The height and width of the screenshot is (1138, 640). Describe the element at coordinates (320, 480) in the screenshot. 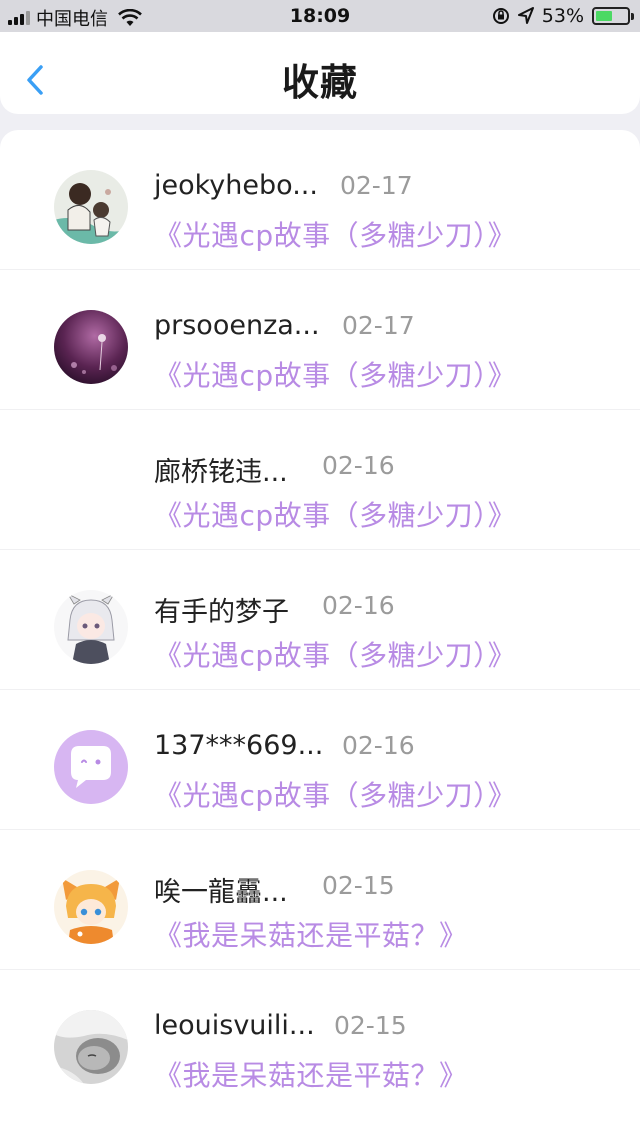

I see `favorite-row: 廊桥铑违... 02-16 《光遇cp故事（多糖少刀）》` at that location.